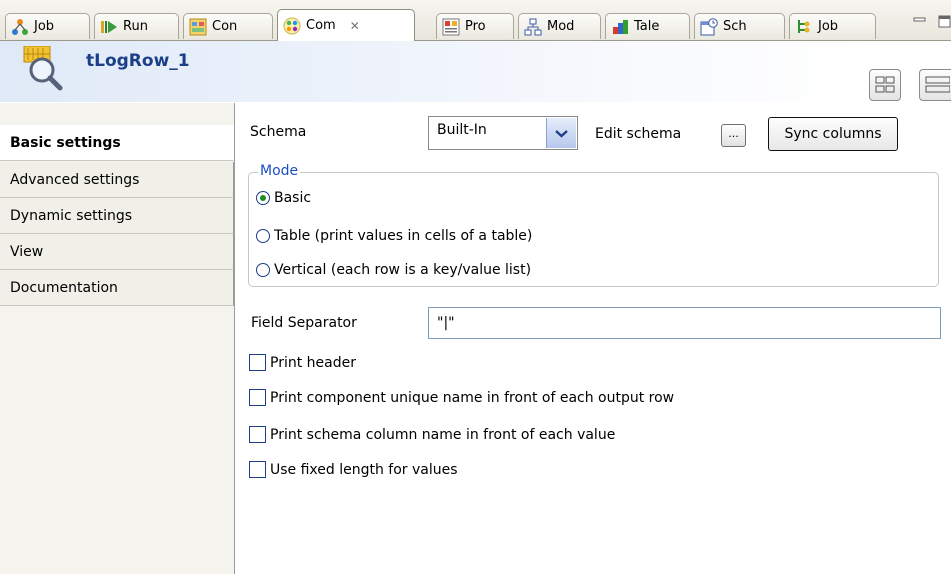  I want to click on nav-advanced-settings: Advanced settings, so click(117, 180).